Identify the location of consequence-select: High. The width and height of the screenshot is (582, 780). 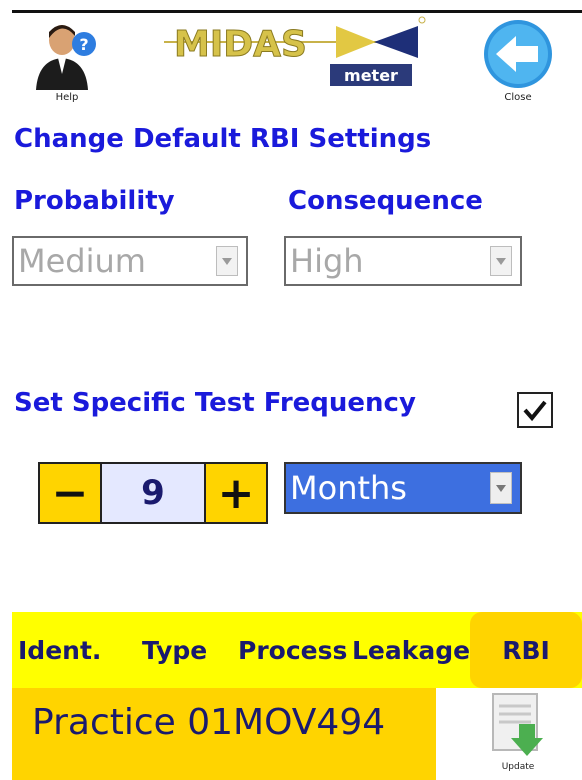
(403, 261).